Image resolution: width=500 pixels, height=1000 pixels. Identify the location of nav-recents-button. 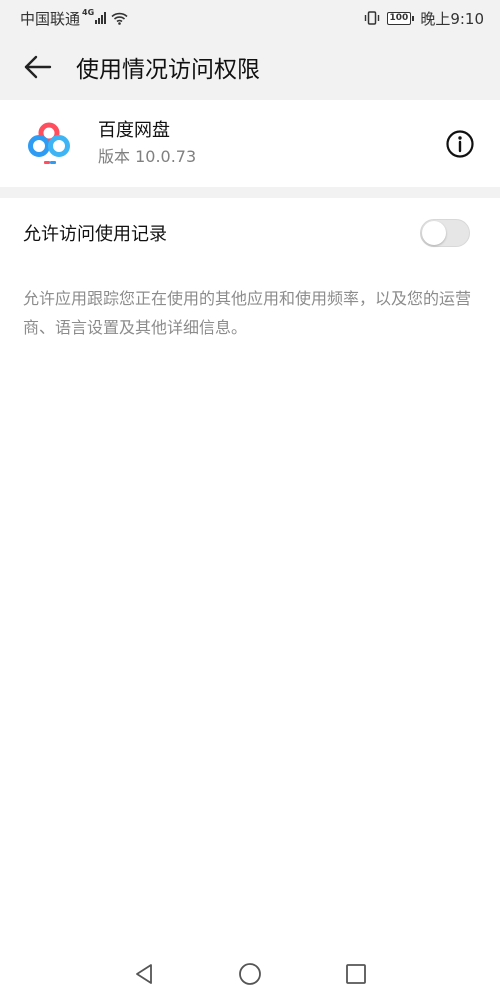
(356, 974).